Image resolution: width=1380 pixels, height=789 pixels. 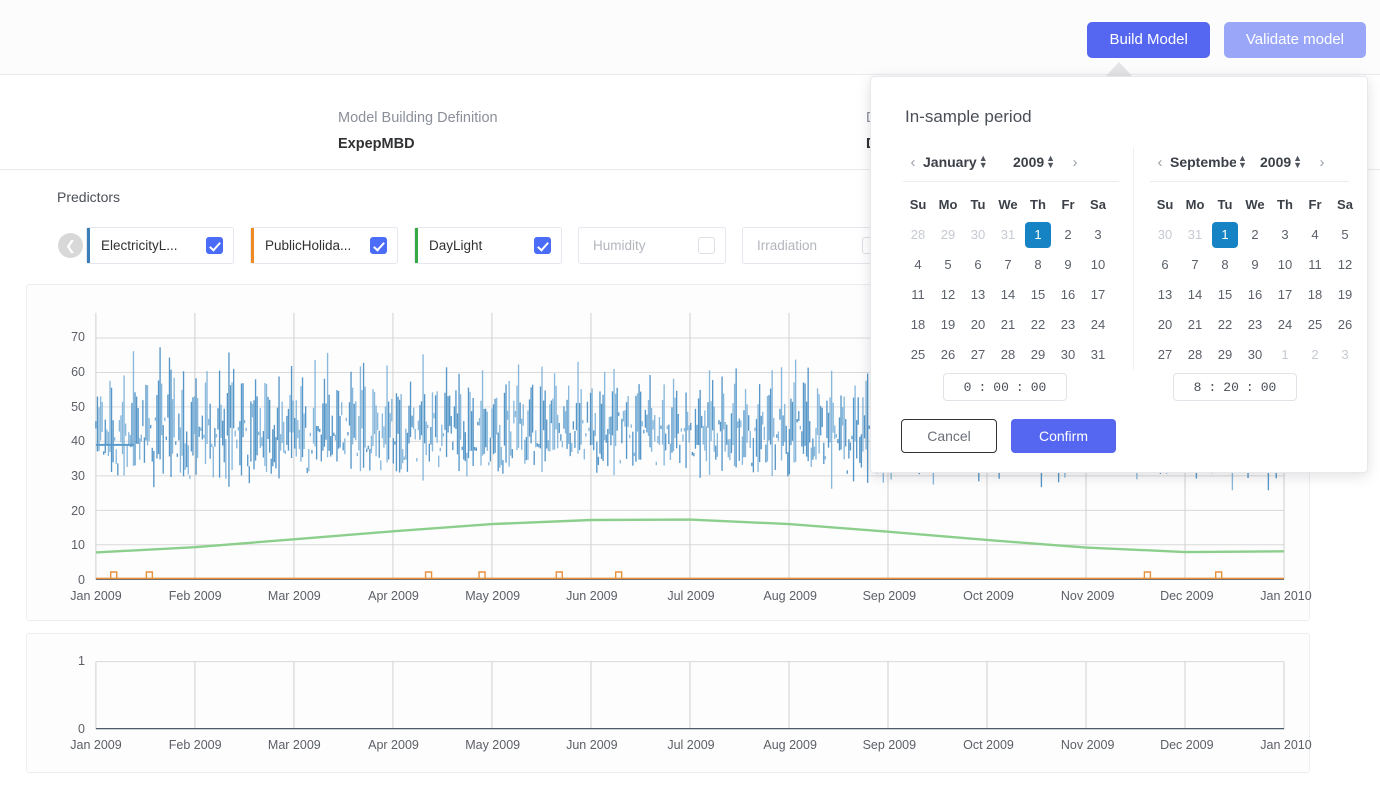 I want to click on chevron-left-icon: ❮, so click(x=70, y=245).